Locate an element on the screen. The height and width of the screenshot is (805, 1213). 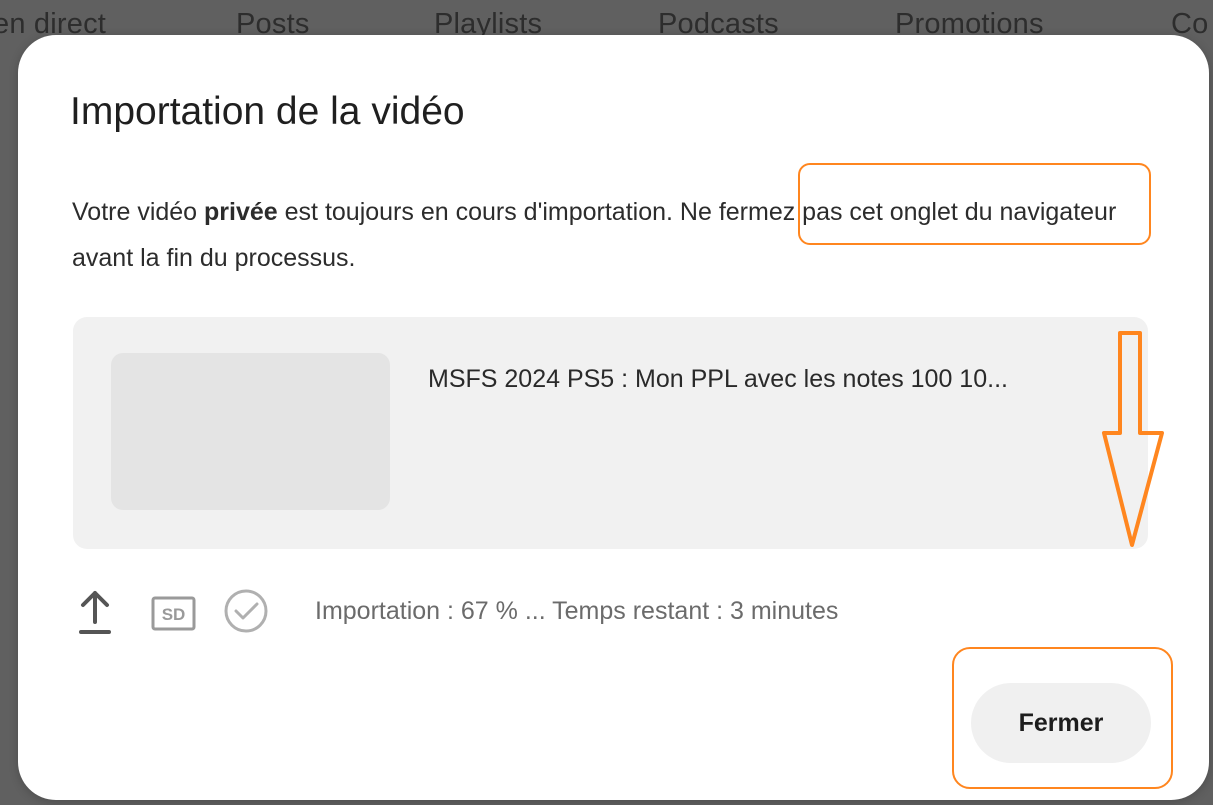
sd-badge-icon: SD is located at coordinates (173, 613).